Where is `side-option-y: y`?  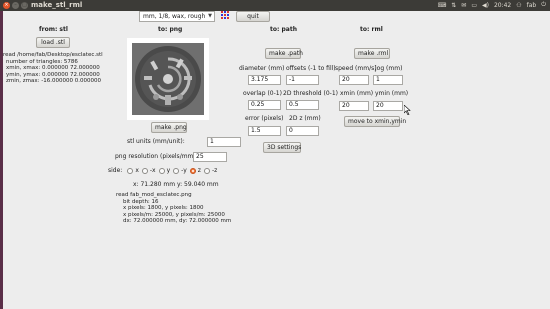 side-option-y: y is located at coordinates (164, 170).